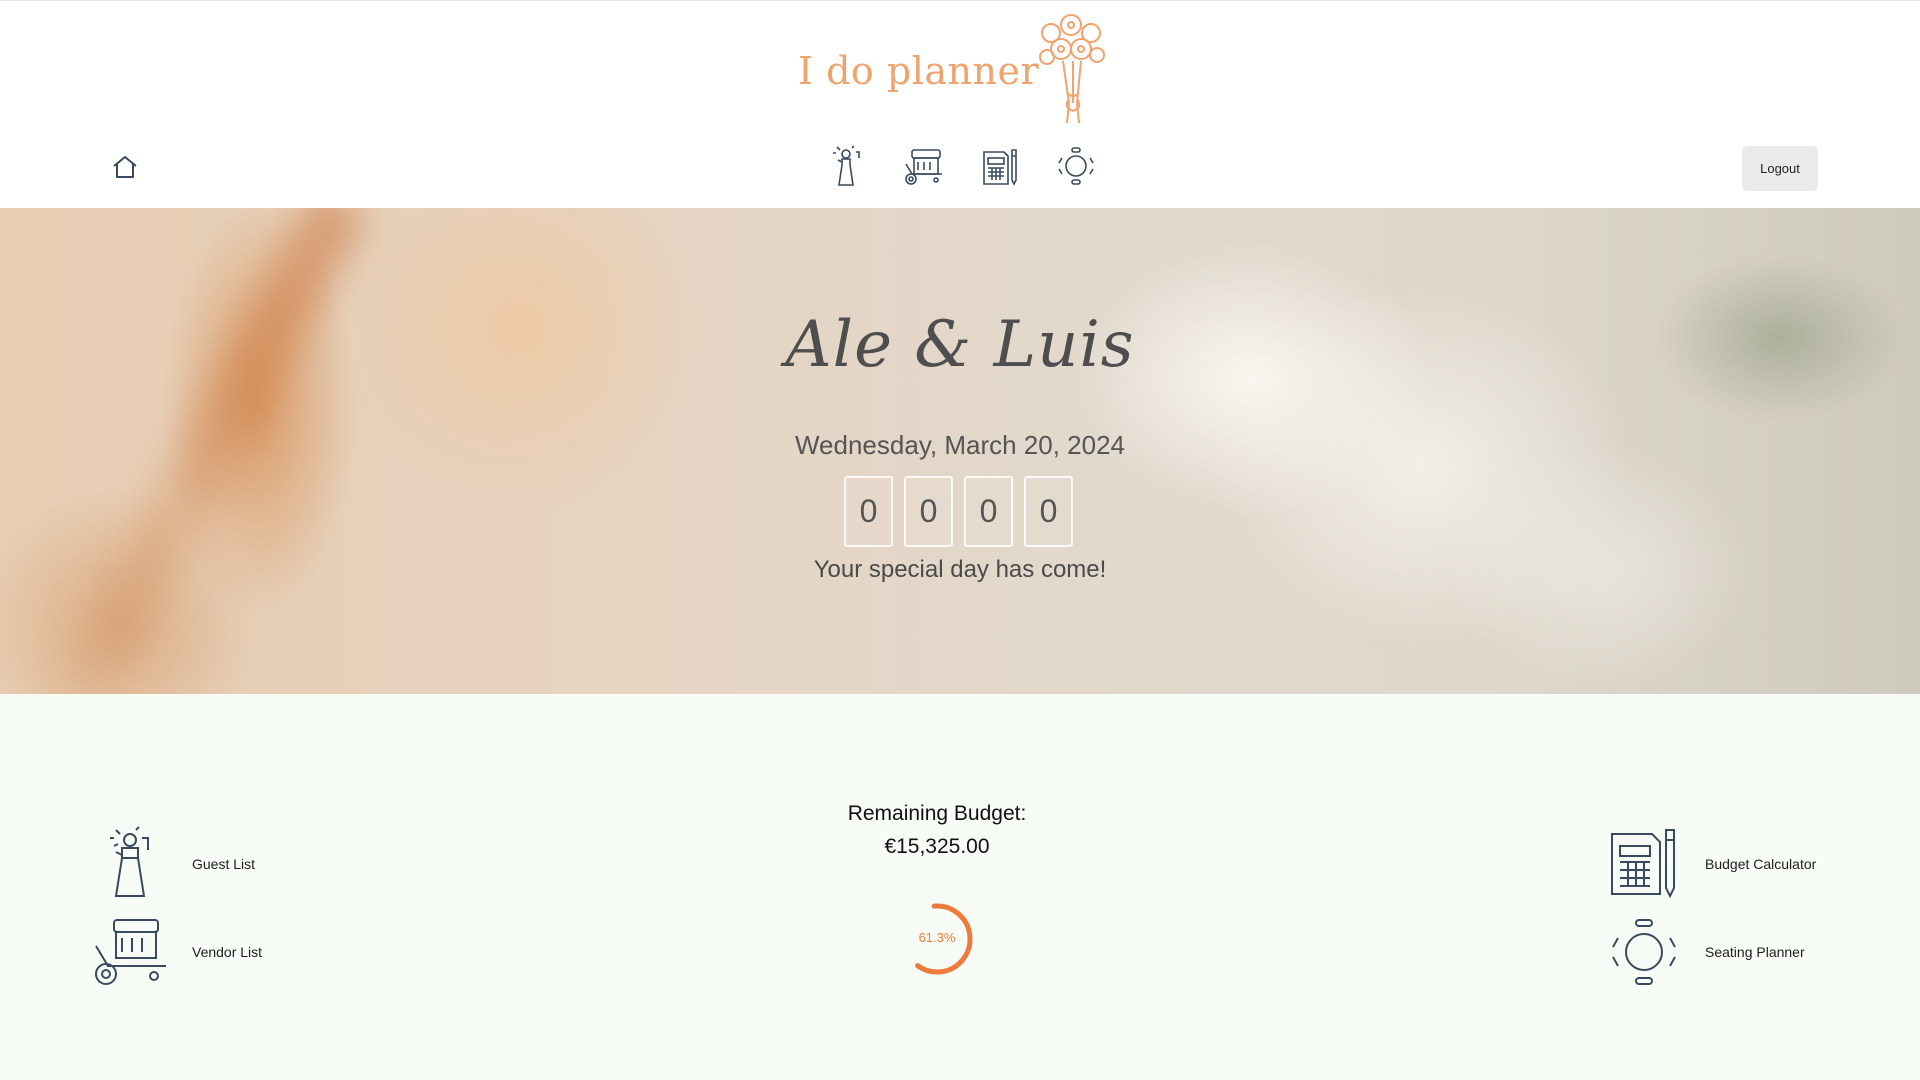 This screenshot has height=1080, width=1920. What do you see at coordinates (962, 169) in the screenshot?
I see `main-nav` at bounding box center [962, 169].